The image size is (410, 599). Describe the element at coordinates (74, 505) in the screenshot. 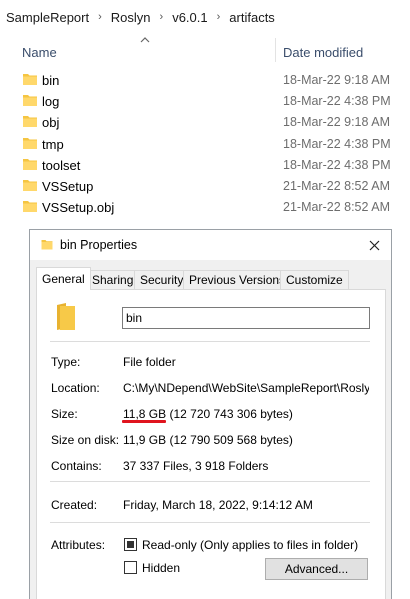

I see `created-label: Created:` at that location.